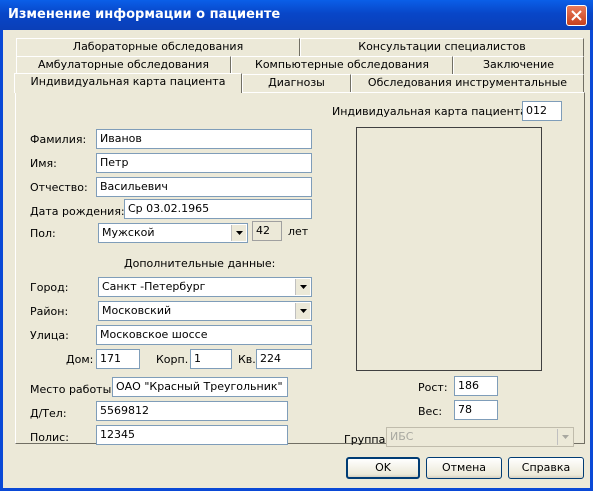  What do you see at coordinates (464, 468) in the screenshot?
I see `cancel-button: Отмена` at bounding box center [464, 468].